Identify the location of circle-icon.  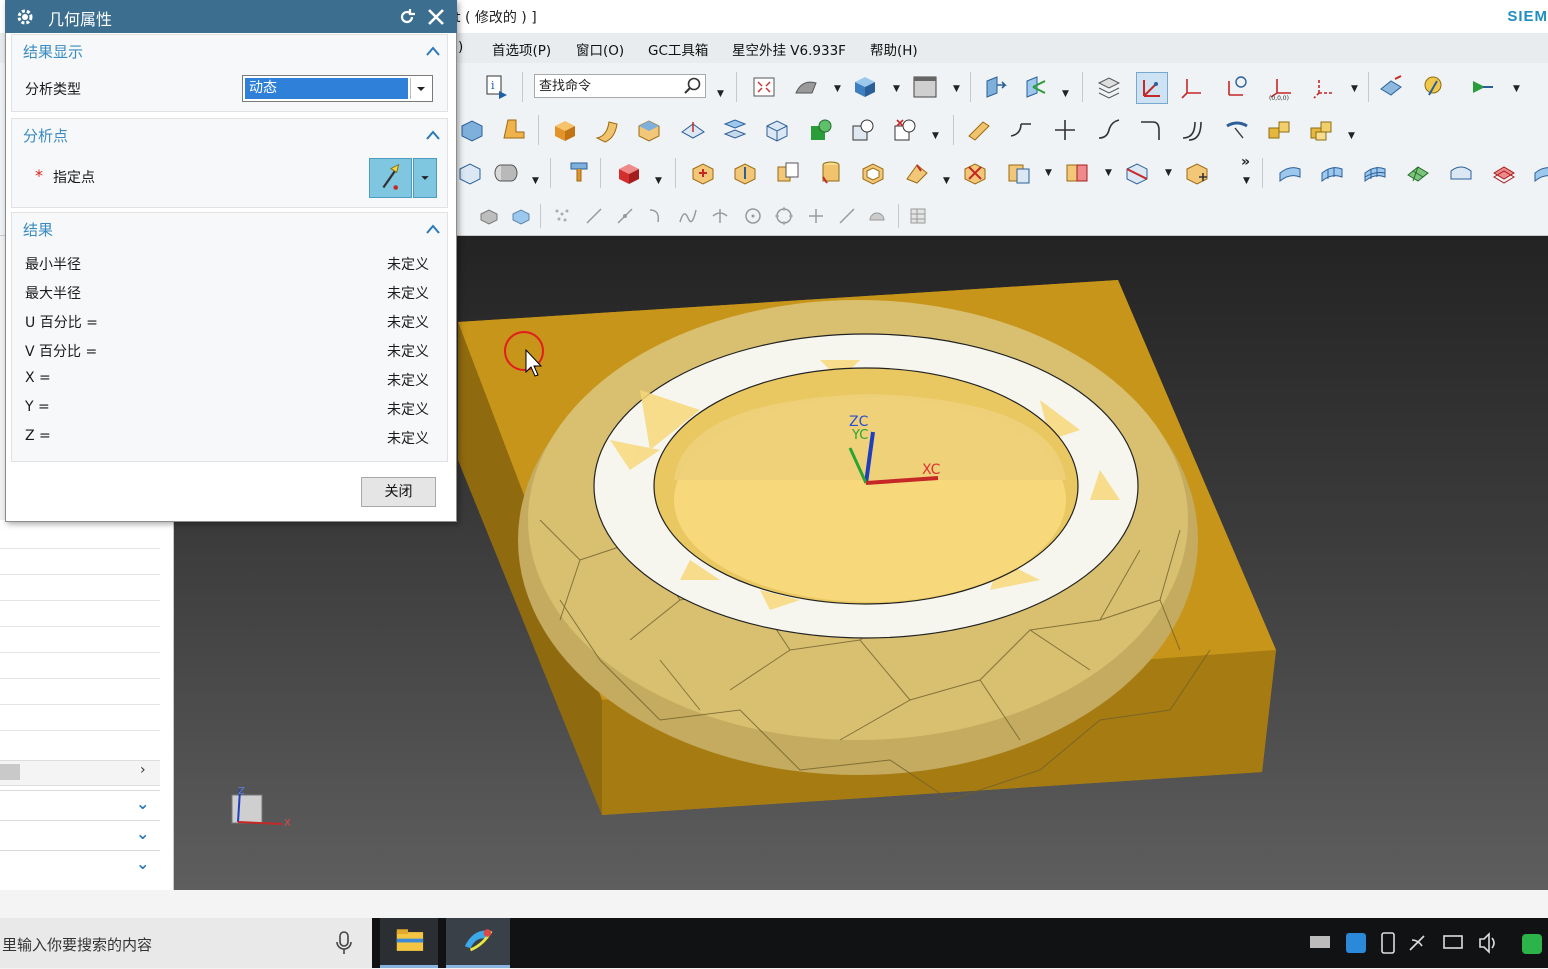
(784, 216).